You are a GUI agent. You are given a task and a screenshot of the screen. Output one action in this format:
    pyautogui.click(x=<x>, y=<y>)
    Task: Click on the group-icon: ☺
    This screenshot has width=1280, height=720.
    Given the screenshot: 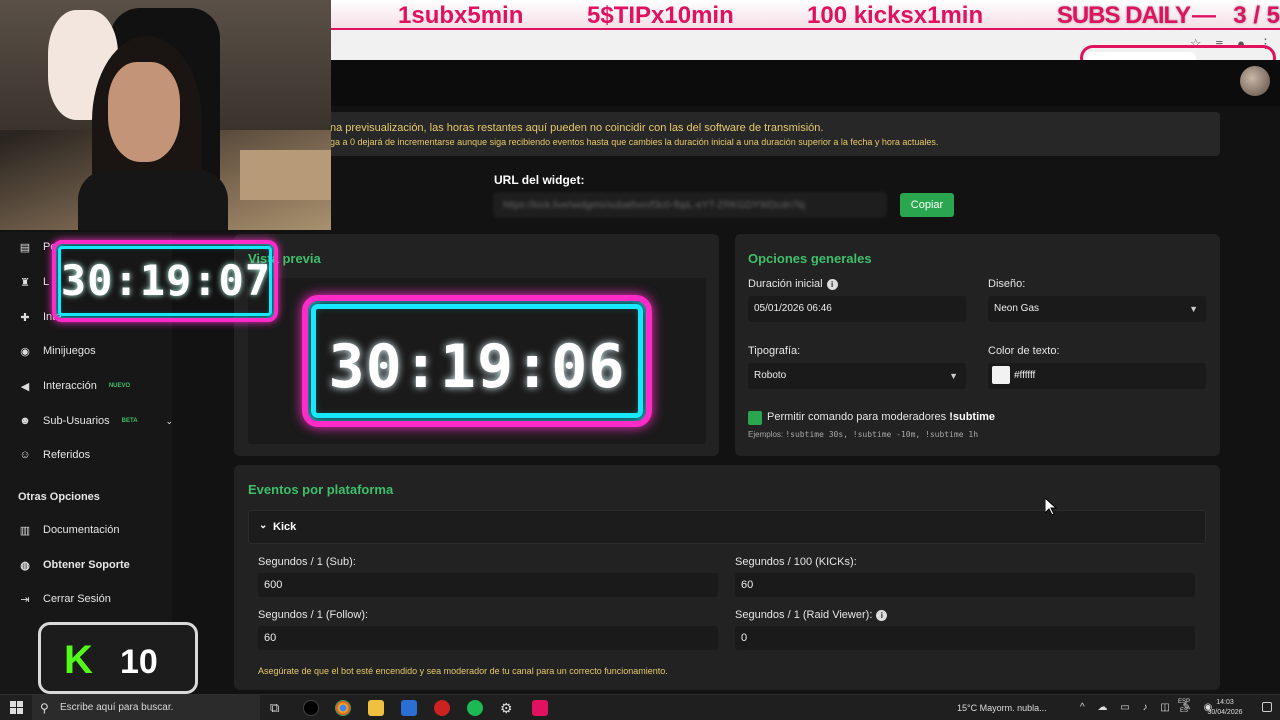 What is the action you would take?
    pyautogui.click(x=25, y=455)
    